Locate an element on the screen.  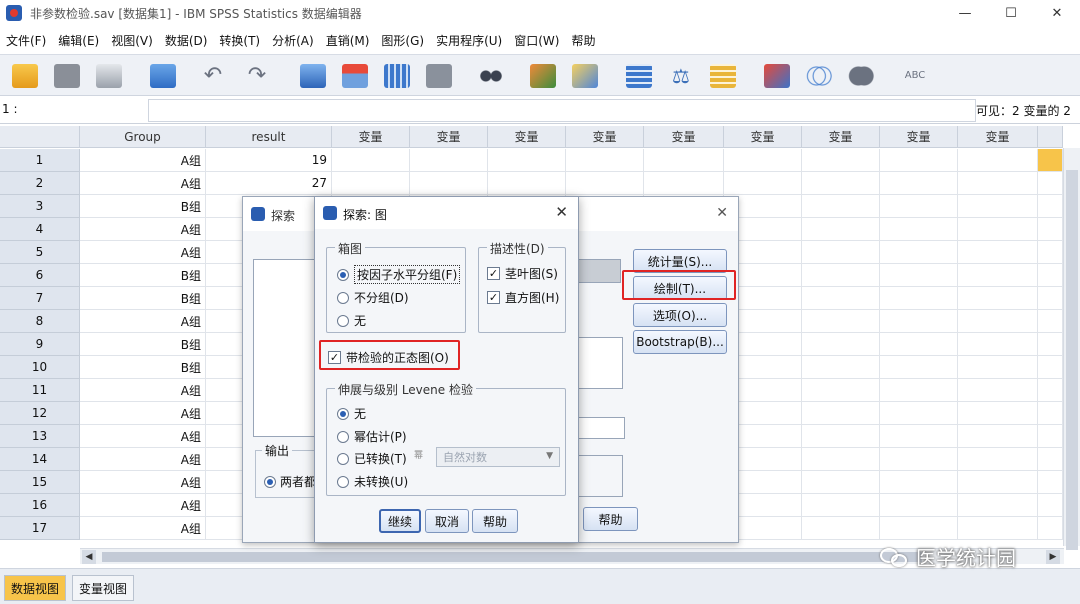
boxplot-none-option: 无 is located at coordinates (351, 320).